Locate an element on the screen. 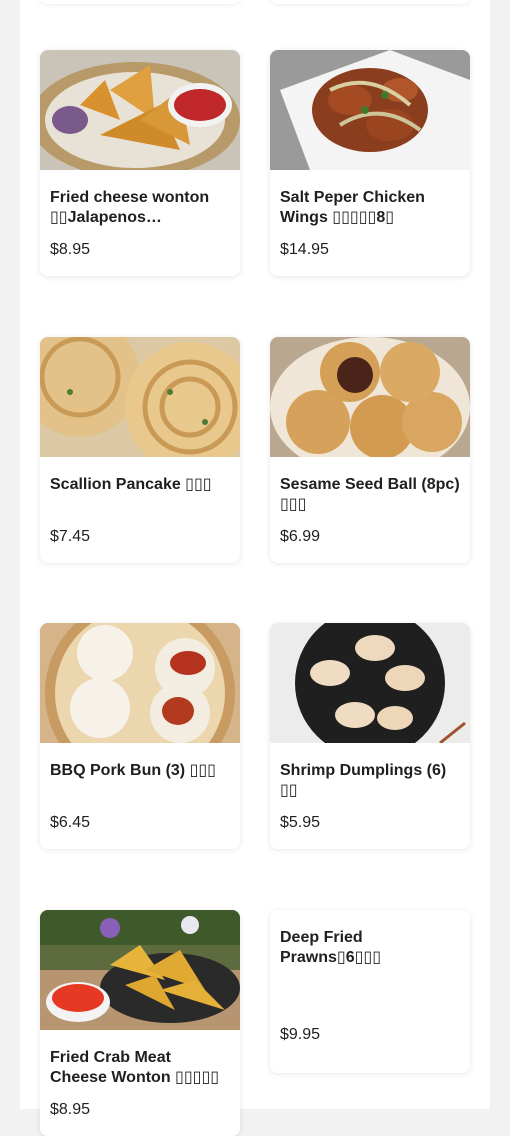 The height and width of the screenshot is (1136, 510). item-name: Shrimp Dumplings (6) ▯▯ is located at coordinates (363, 780).